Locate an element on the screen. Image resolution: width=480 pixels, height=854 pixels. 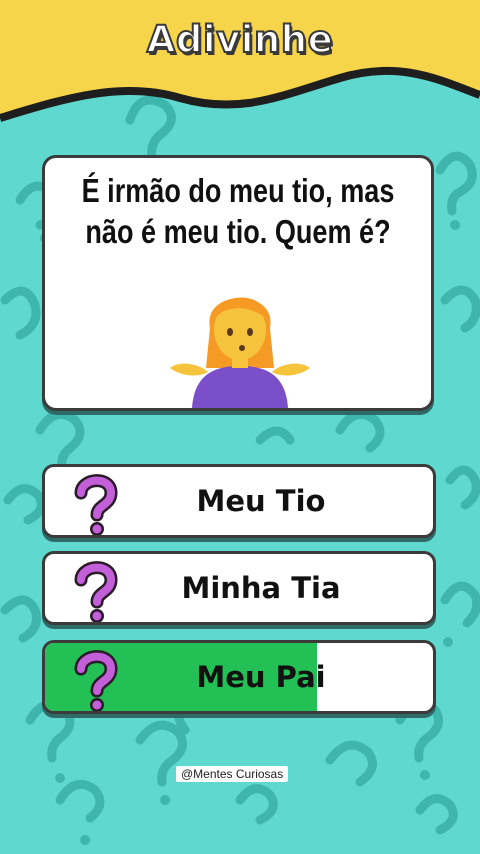
option-label-3: Meu Pai is located at coordinates (261, 677).